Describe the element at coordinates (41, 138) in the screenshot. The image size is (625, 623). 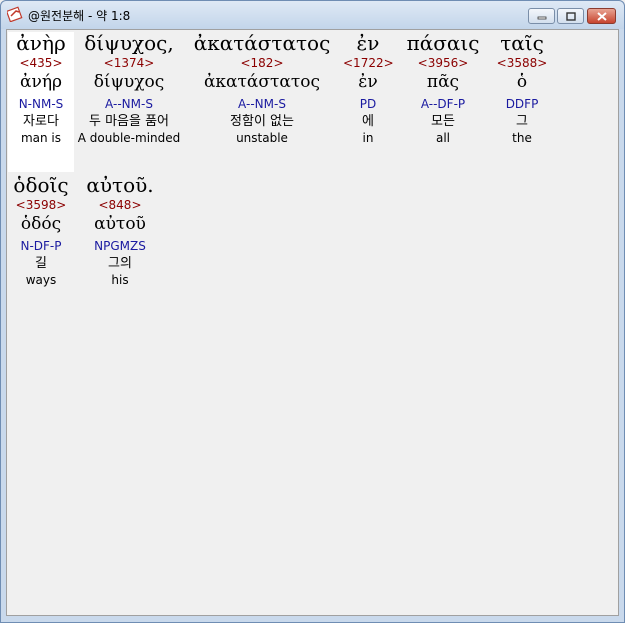
I see `english-gloss: man is` at that location.